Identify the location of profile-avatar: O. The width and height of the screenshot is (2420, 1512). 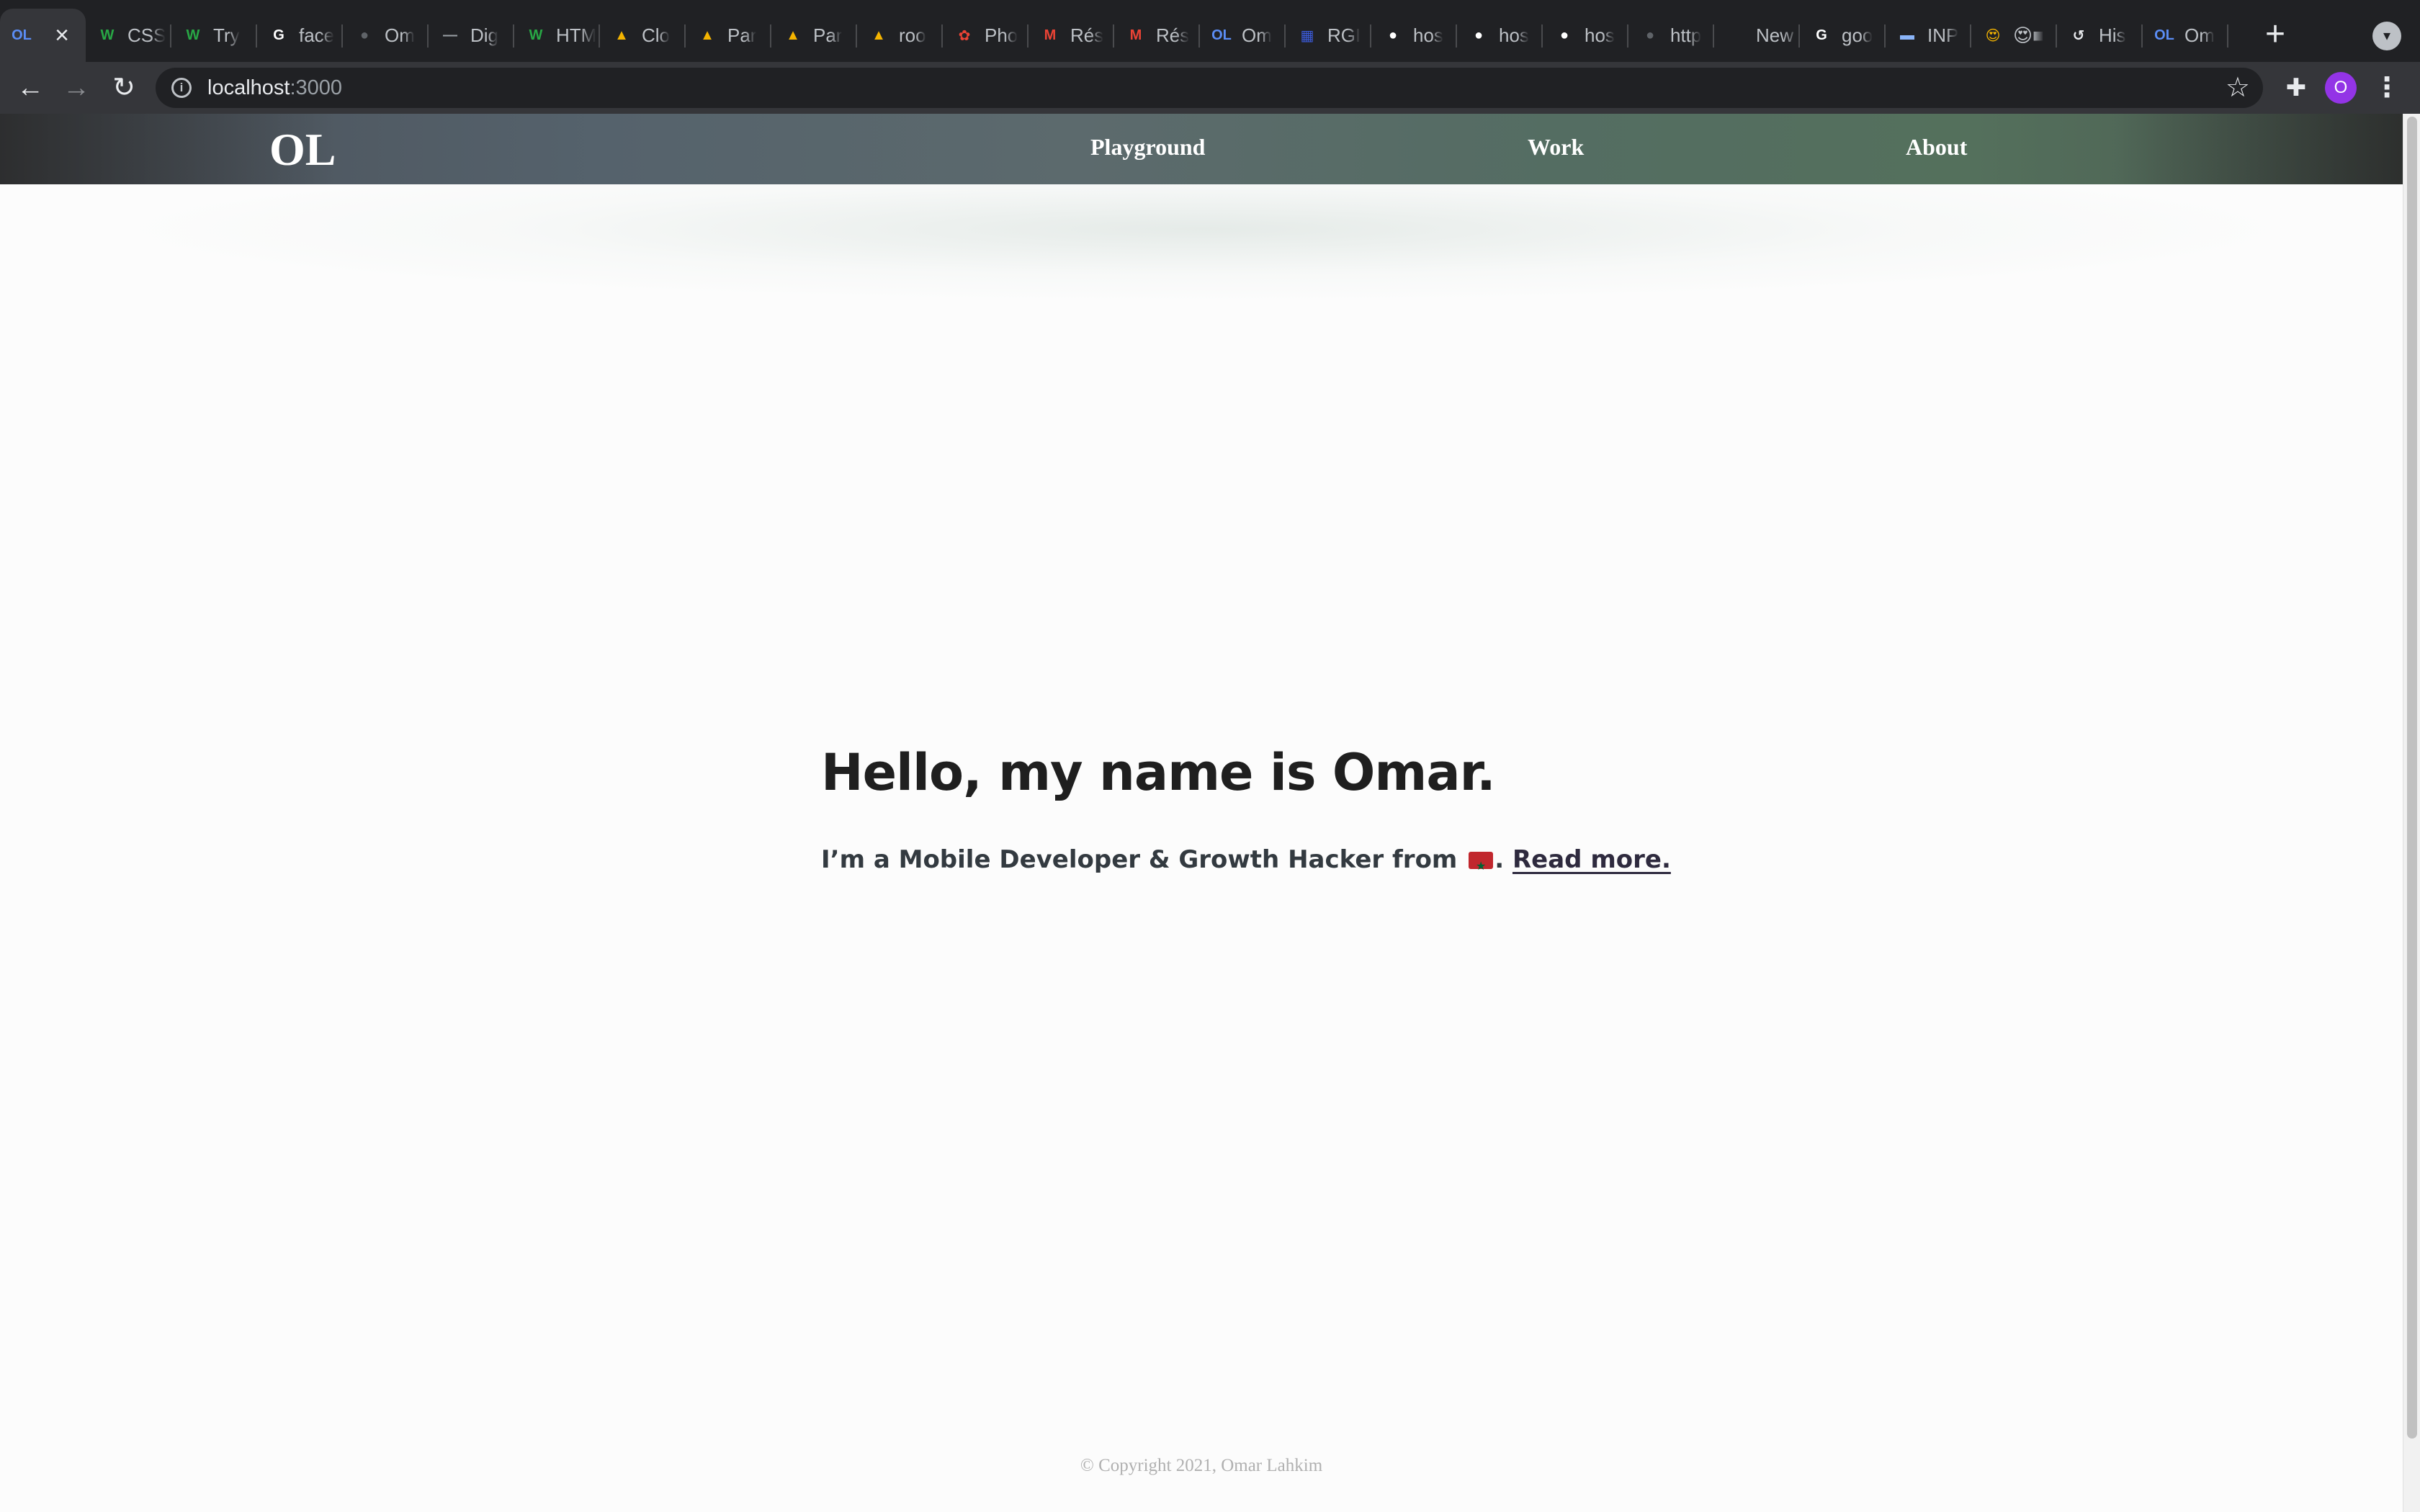
(2341, 88).